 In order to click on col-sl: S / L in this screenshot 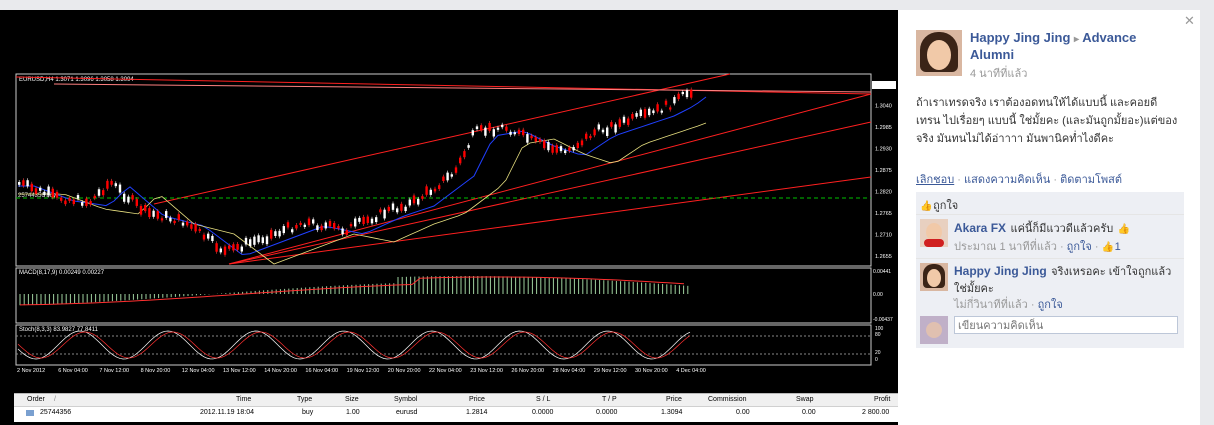, I will do `click(543, 399)`.